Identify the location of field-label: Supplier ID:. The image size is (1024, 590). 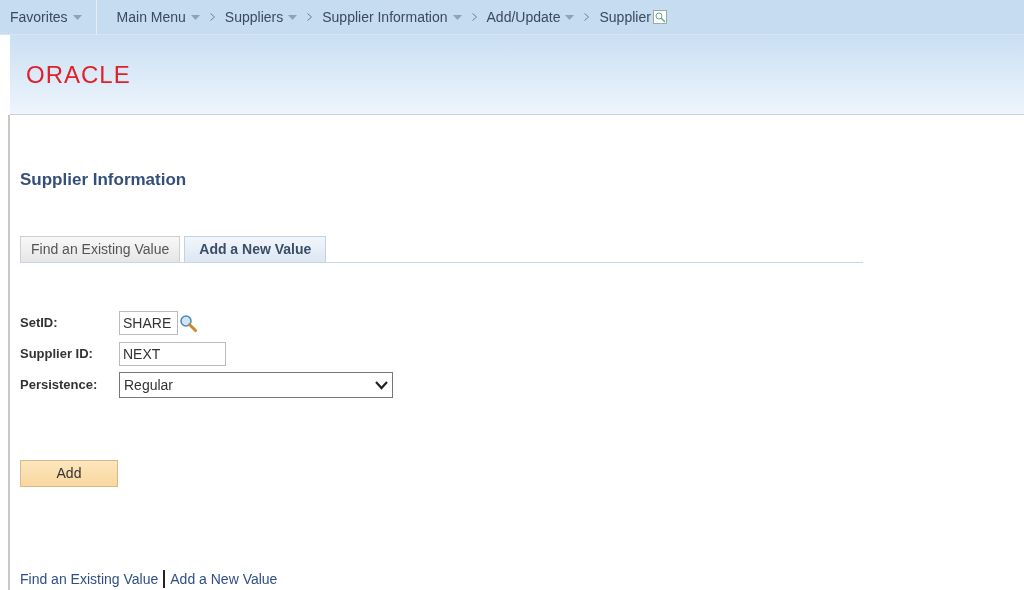
(57, 354).